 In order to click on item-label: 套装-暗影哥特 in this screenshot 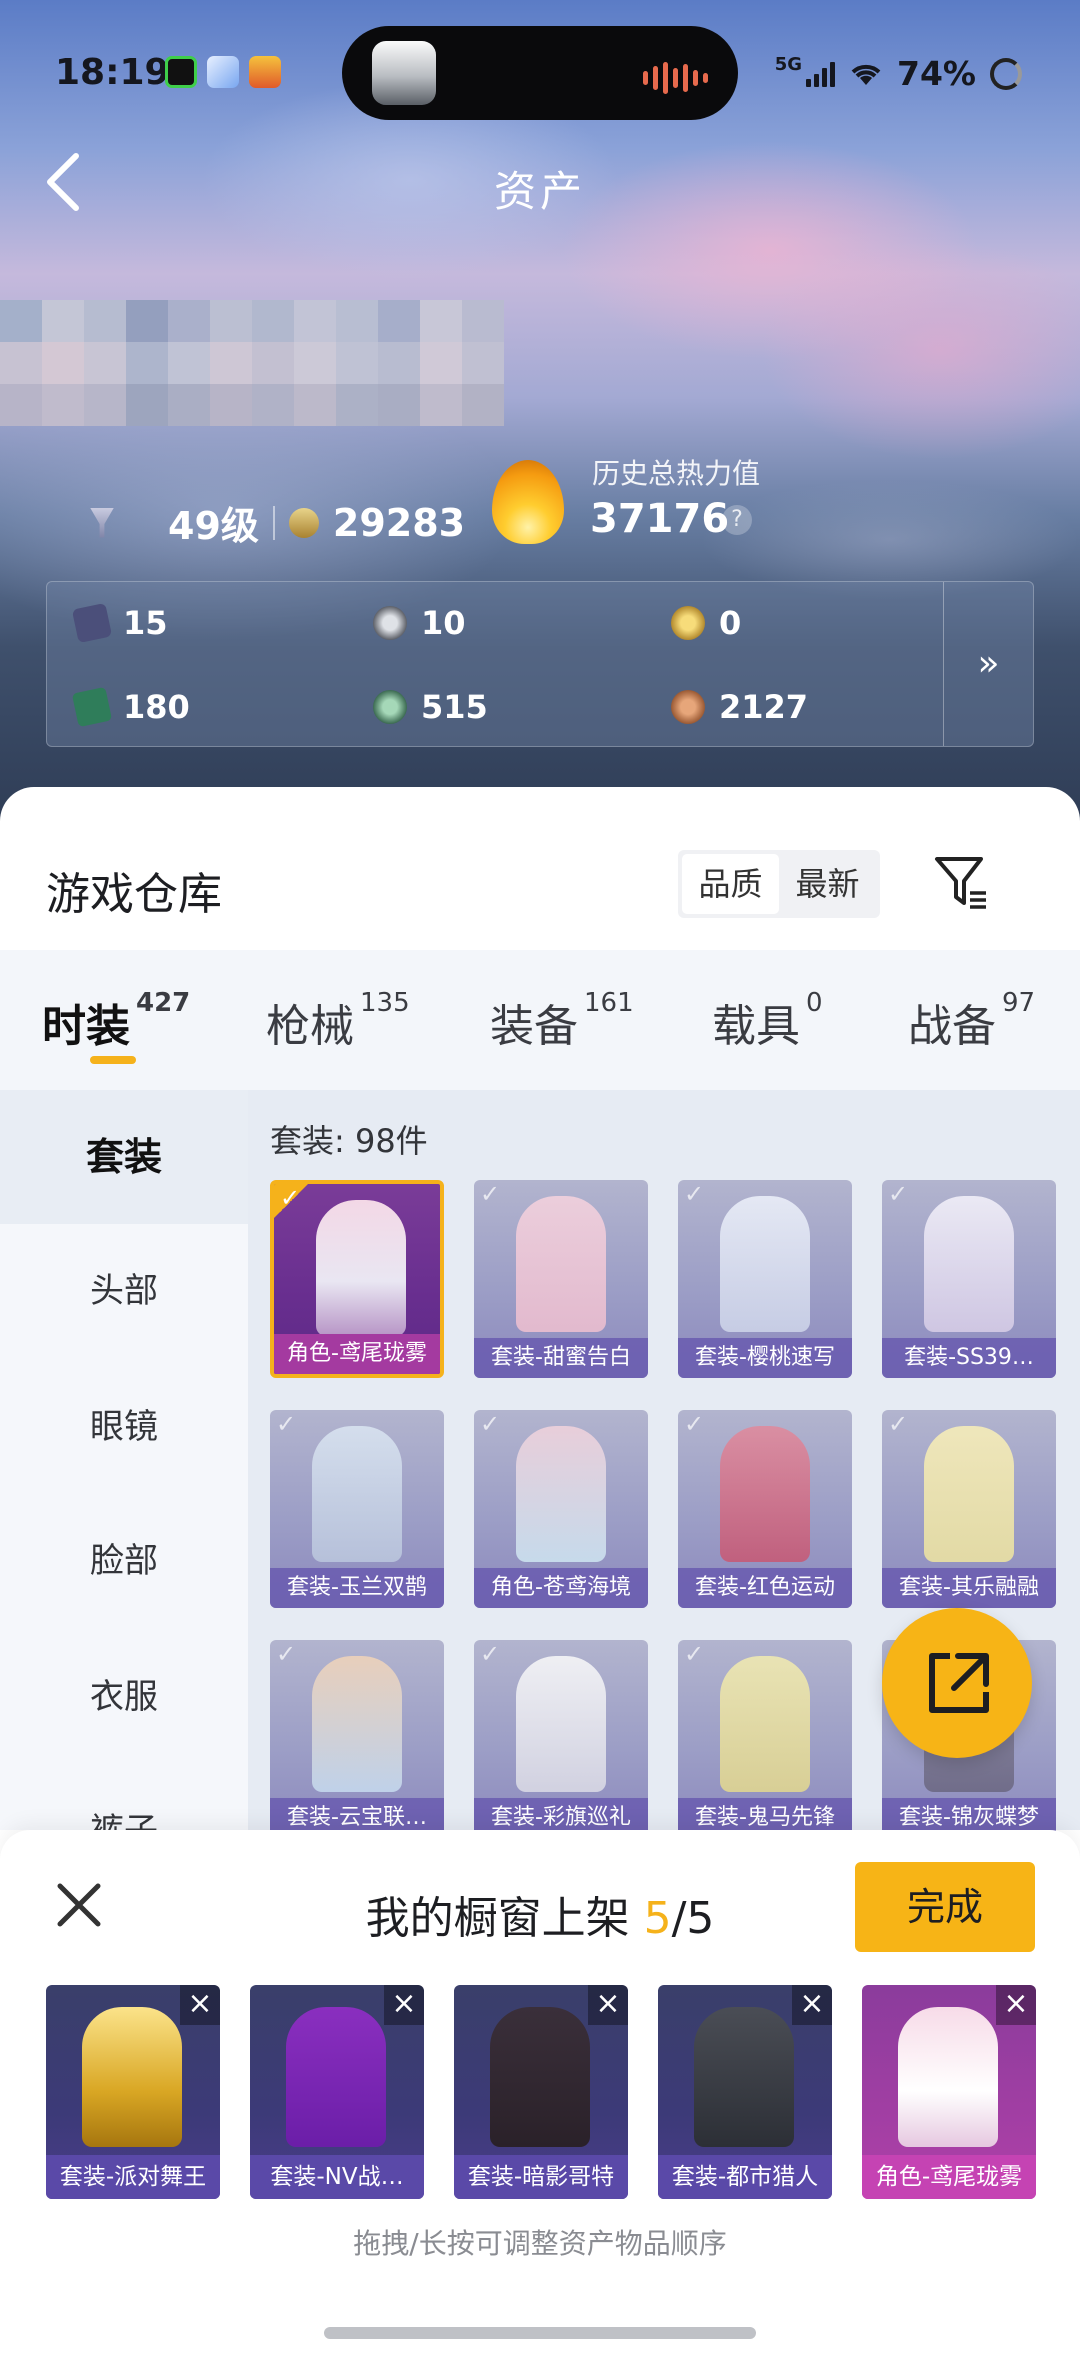, I will do `click(541, 2177)`.